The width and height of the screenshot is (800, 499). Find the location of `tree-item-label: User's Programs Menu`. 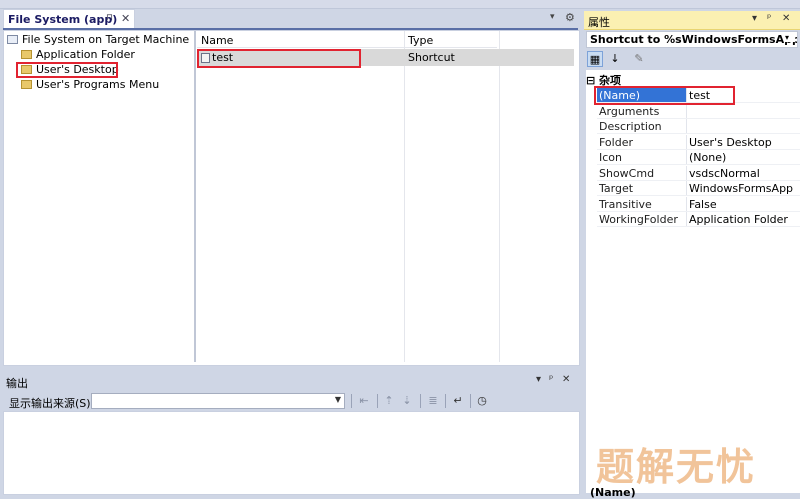

tree-item-label: User's Programs Menu is located at coordinates (98, 84).